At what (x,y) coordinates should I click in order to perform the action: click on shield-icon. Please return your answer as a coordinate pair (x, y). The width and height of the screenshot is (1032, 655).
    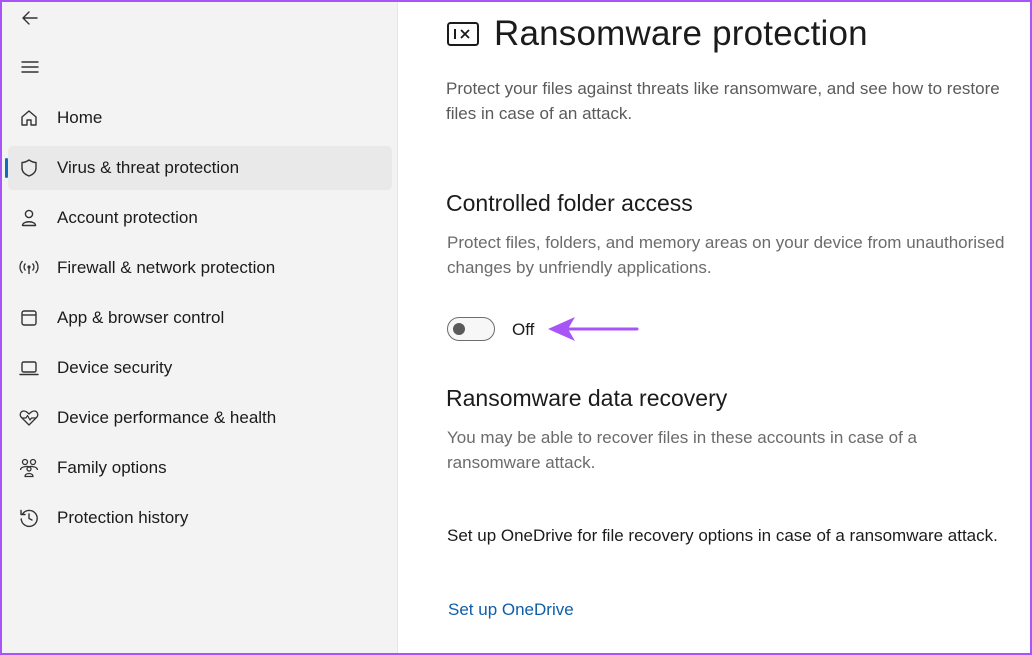
    Looking at the image, I should click on (29, 168).